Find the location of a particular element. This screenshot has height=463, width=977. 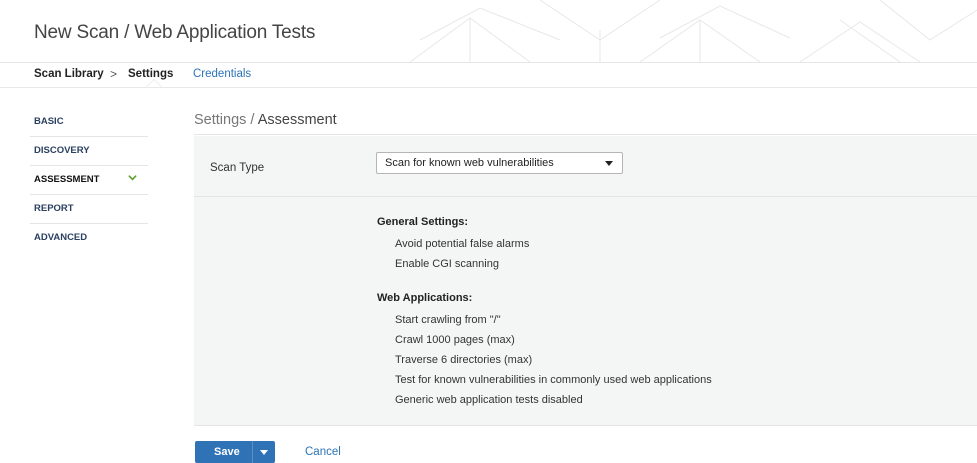

dropdown-arrow-icon is located at coordinates (609, 163).